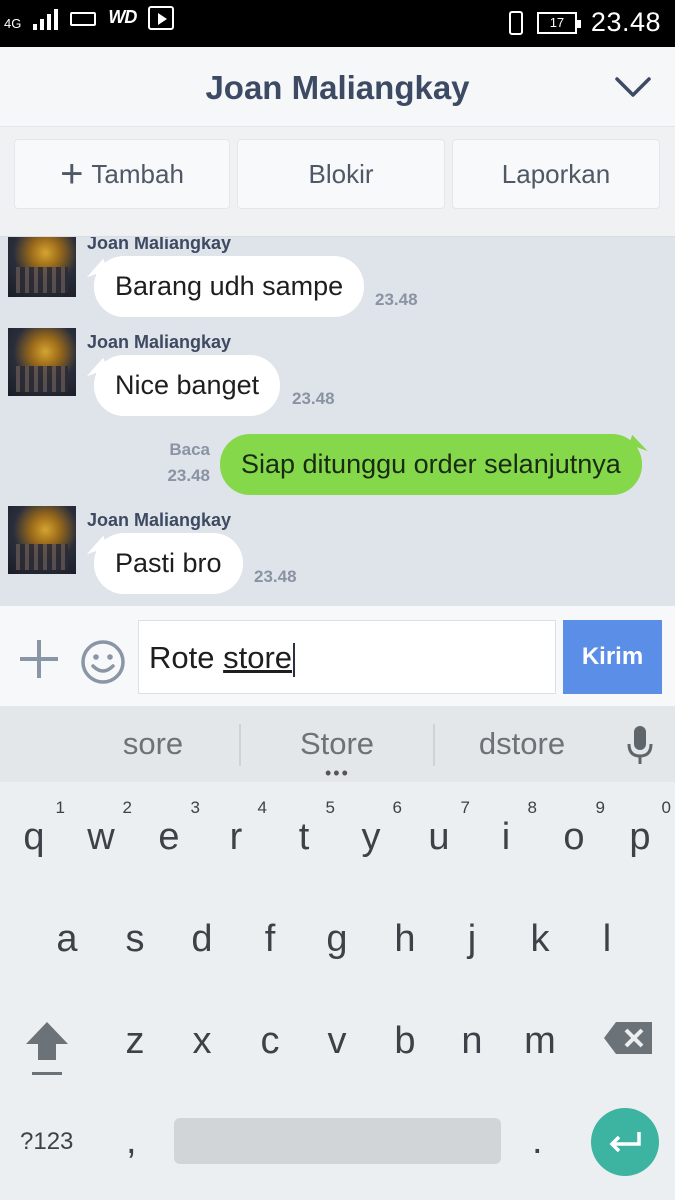 This screenshot has height=1200, width=675. What do you see at coordinates (337, 939) in the screenshot?
I see `key-g: g` at bounding box center [337, 939].